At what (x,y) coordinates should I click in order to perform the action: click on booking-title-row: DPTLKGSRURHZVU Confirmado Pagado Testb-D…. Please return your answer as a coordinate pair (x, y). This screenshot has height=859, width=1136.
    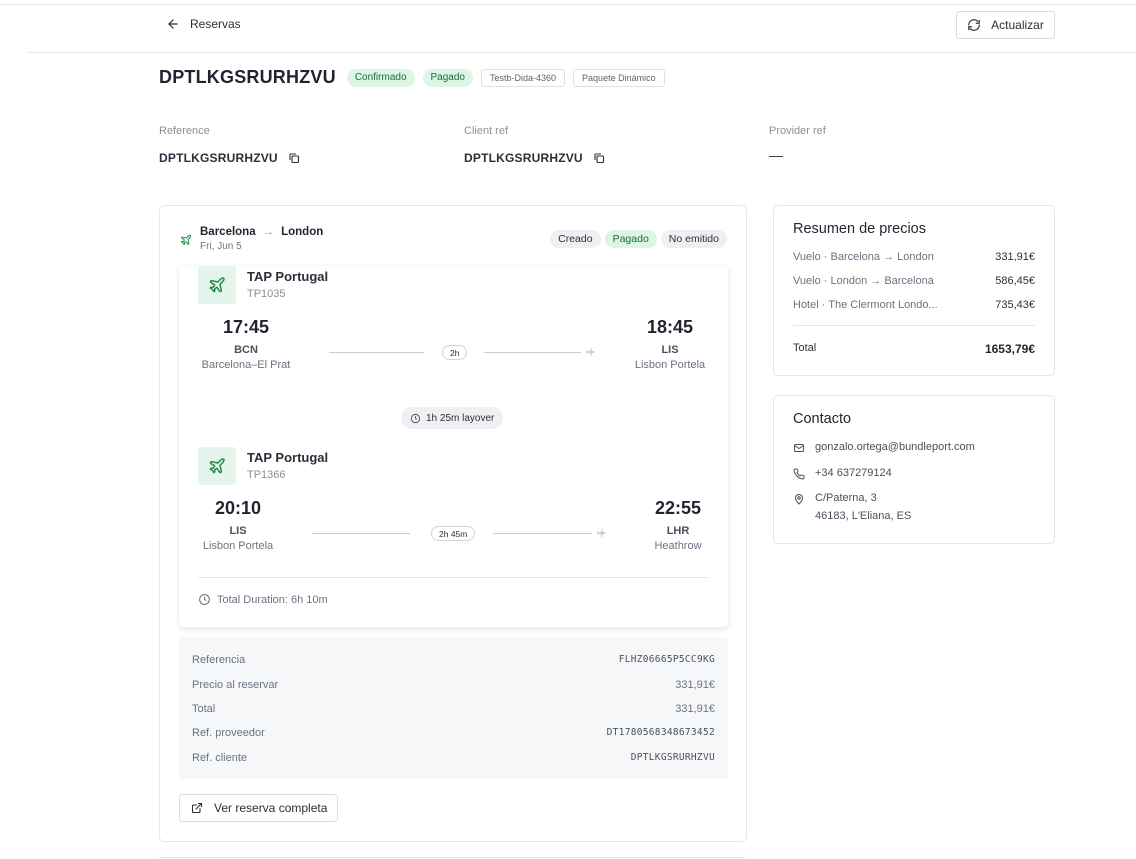
    Looking at the image, I should click on (412, 77).